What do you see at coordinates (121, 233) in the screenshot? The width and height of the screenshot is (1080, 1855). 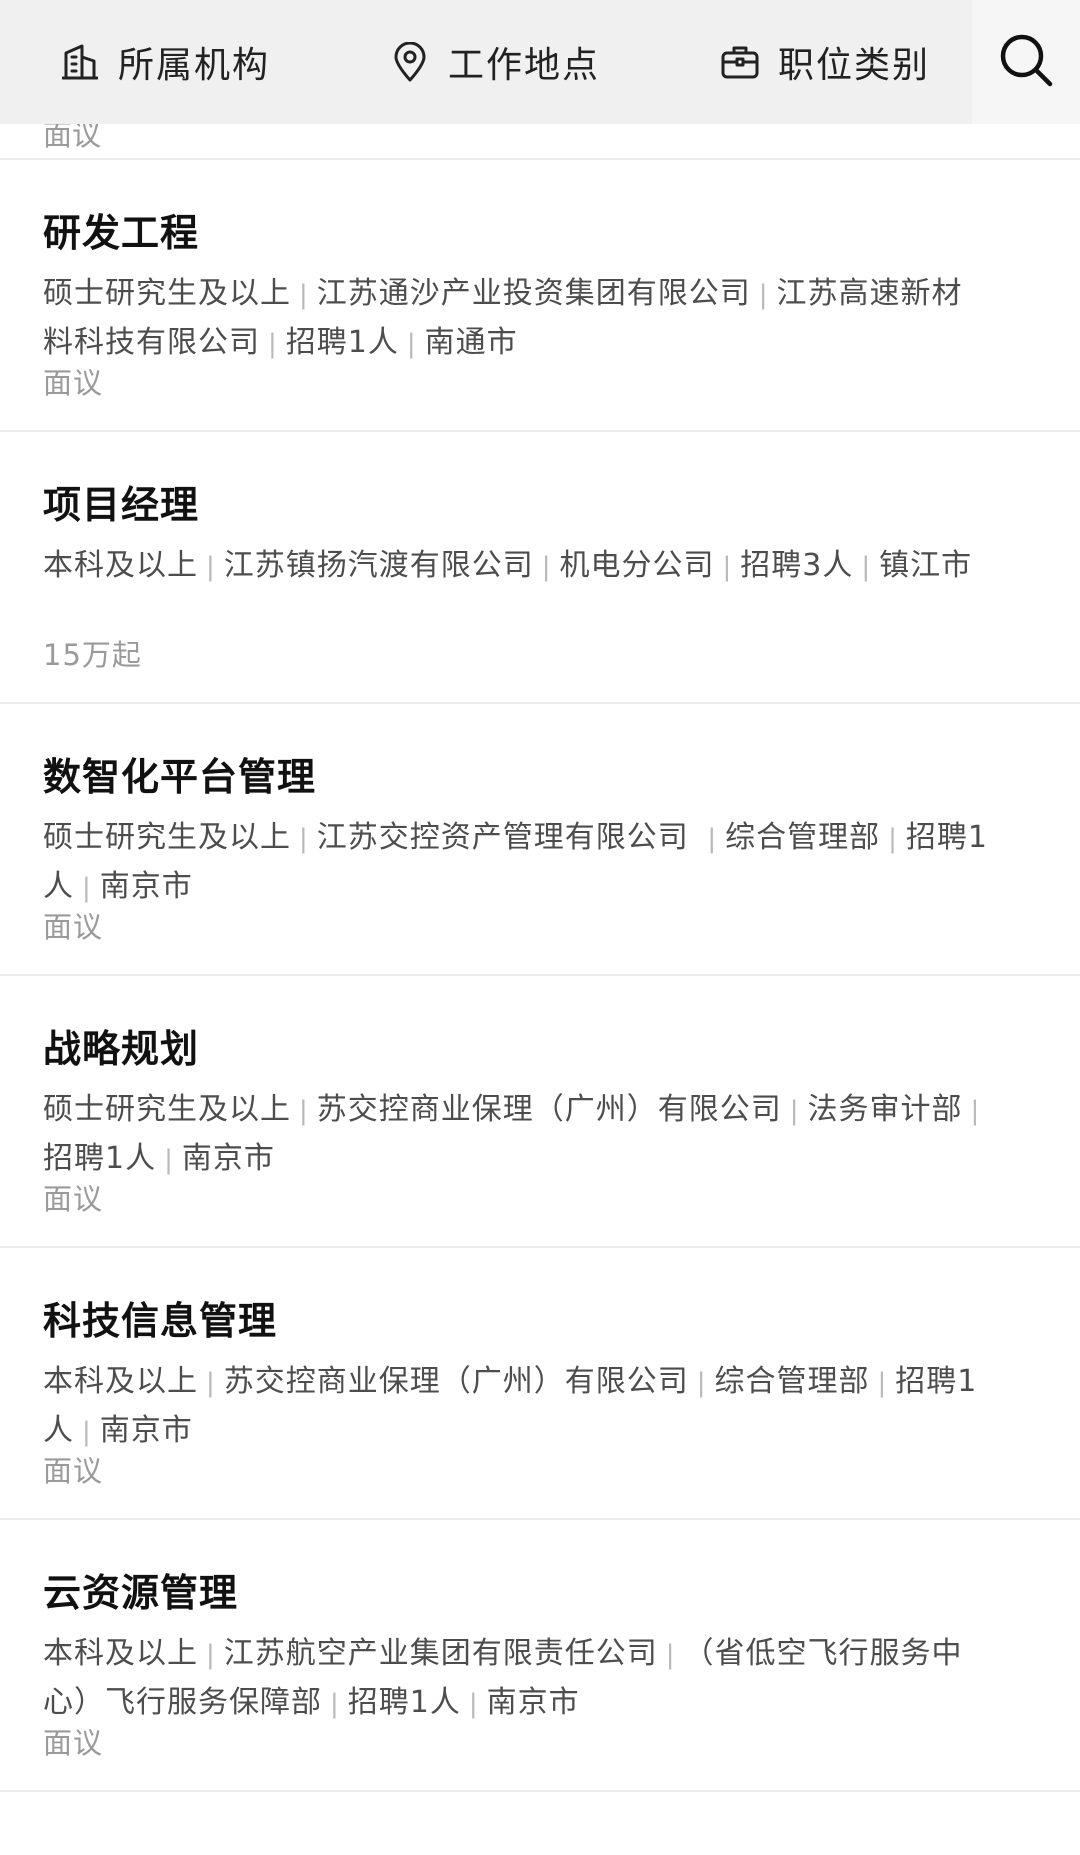 I see `job-title: 研发工程` at bounding box center [121, 233].